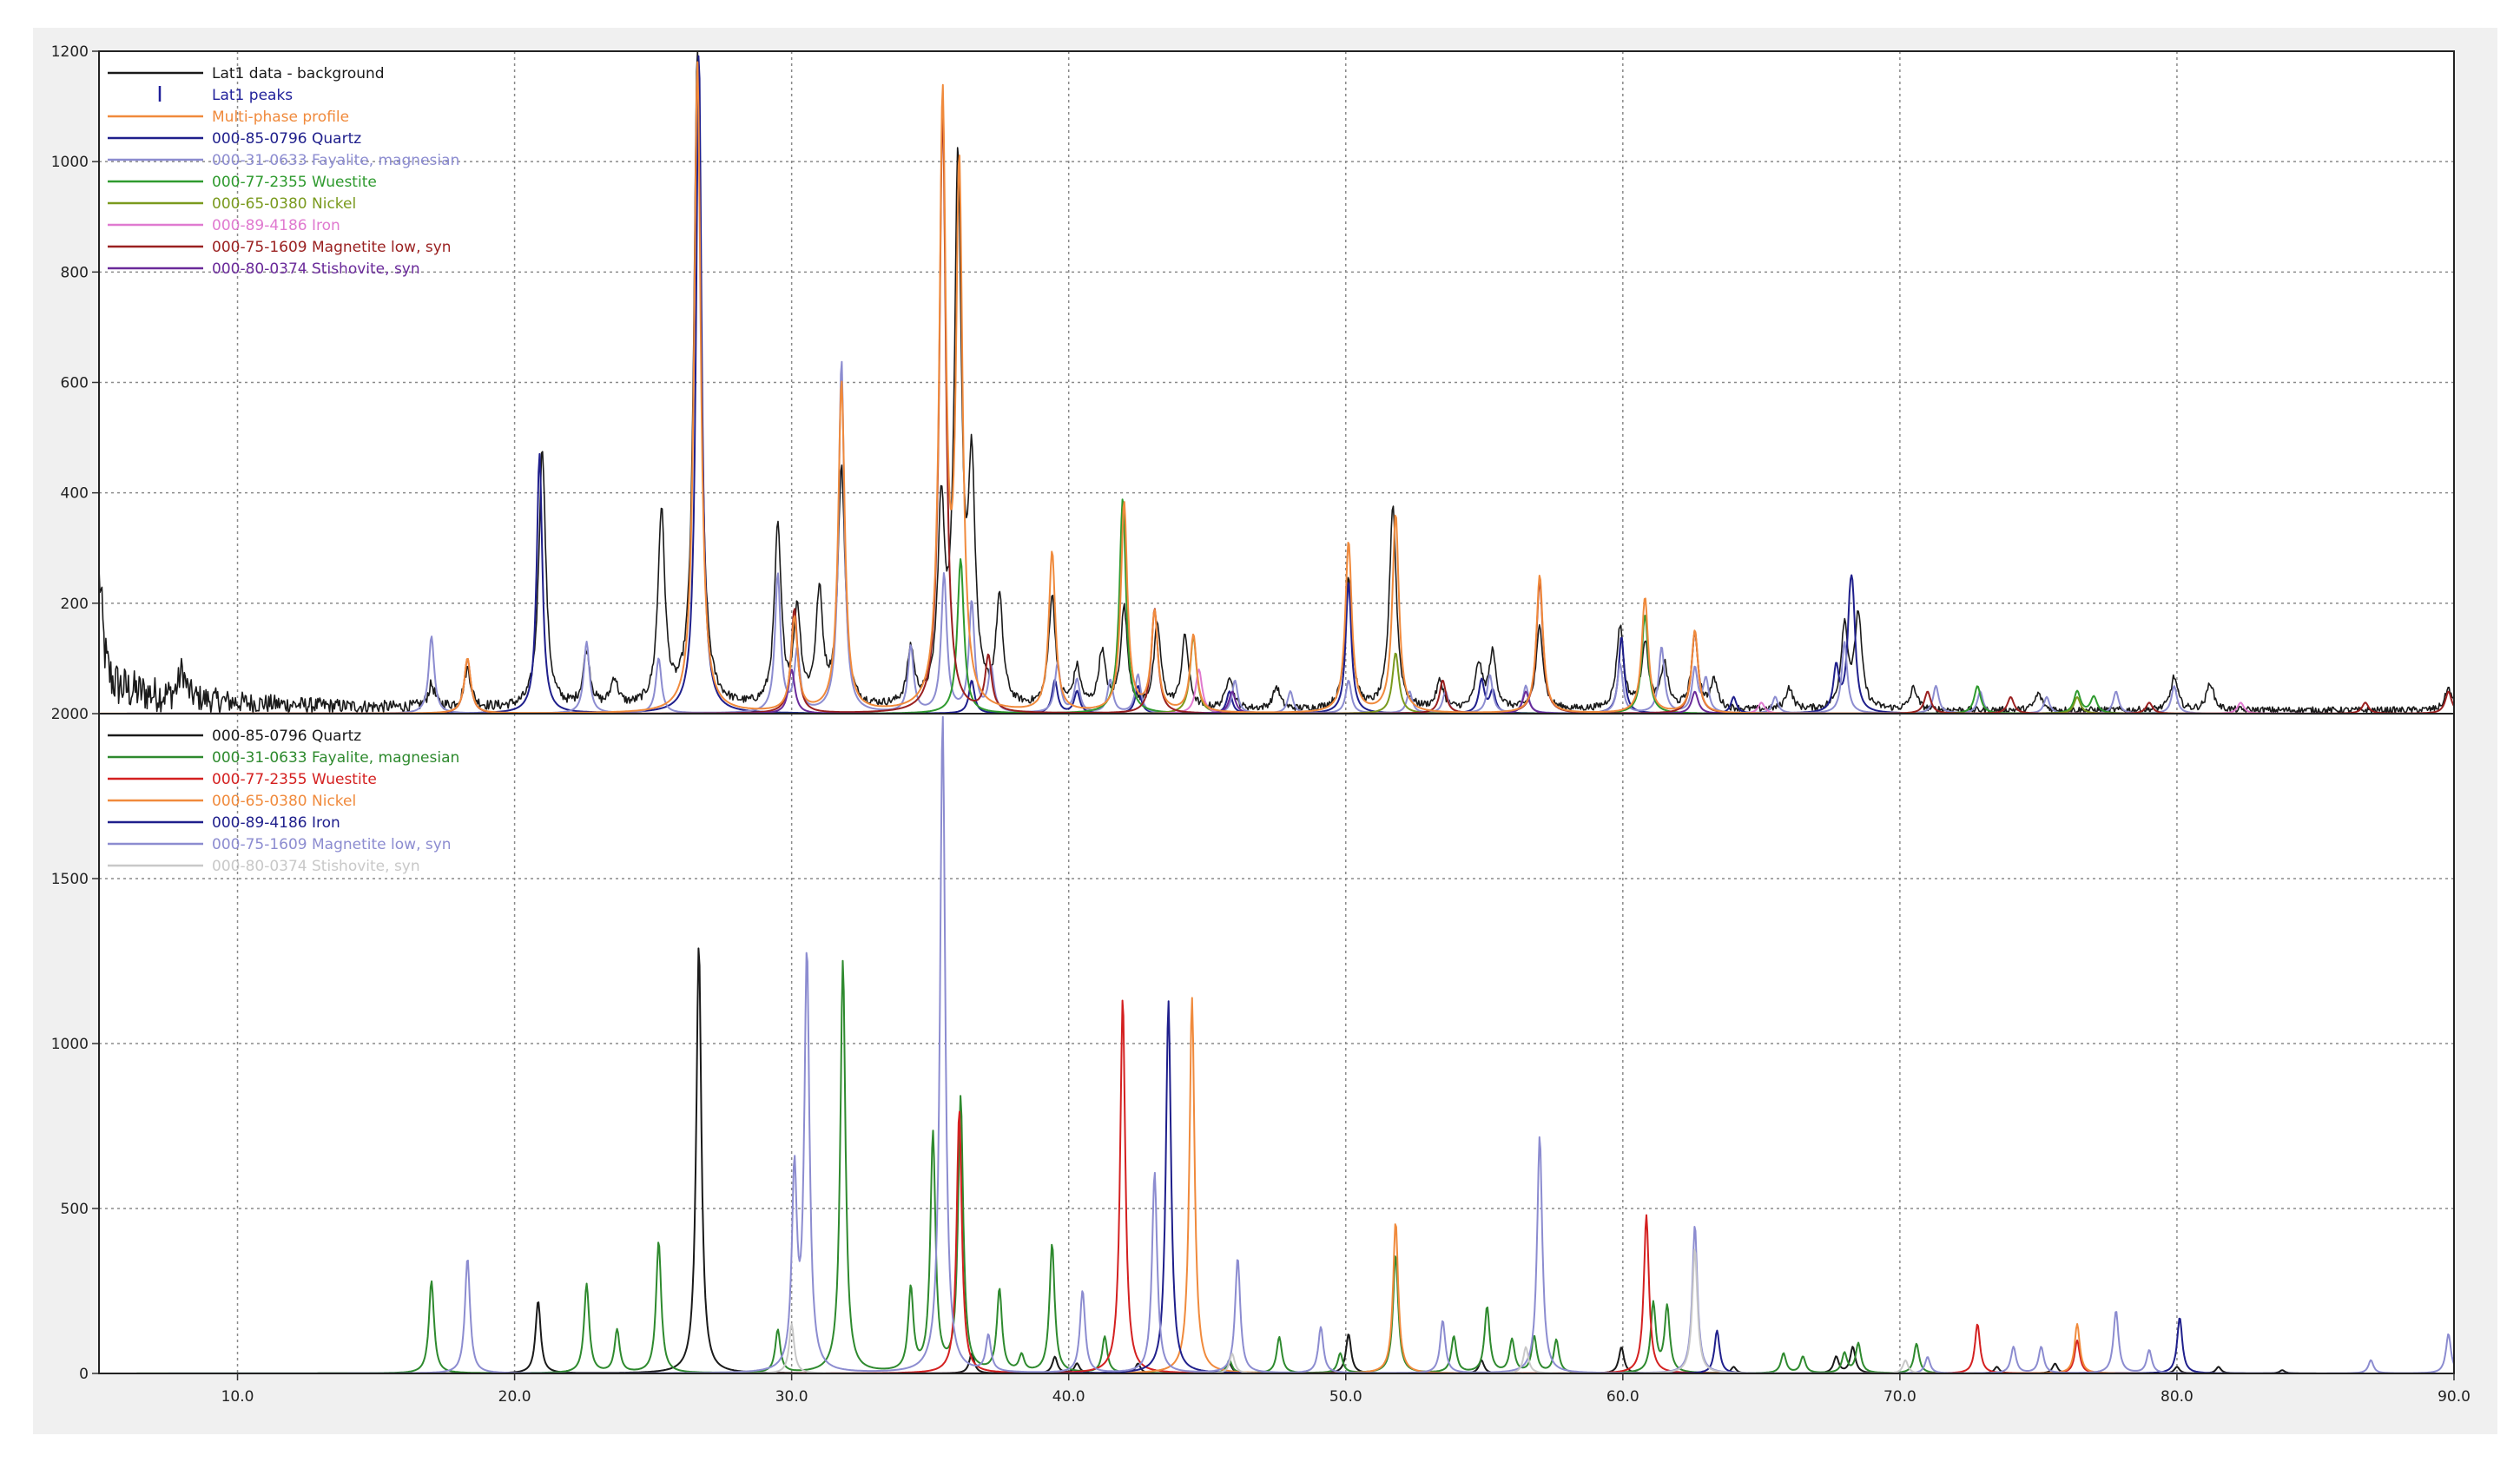 The height and width of the screenshot is (1462, 2520). What do you see at coordinates (1899, 1397) in the screenshot?
I see `x-tick-label: 70.0` at bounding box center [1899, 1397].